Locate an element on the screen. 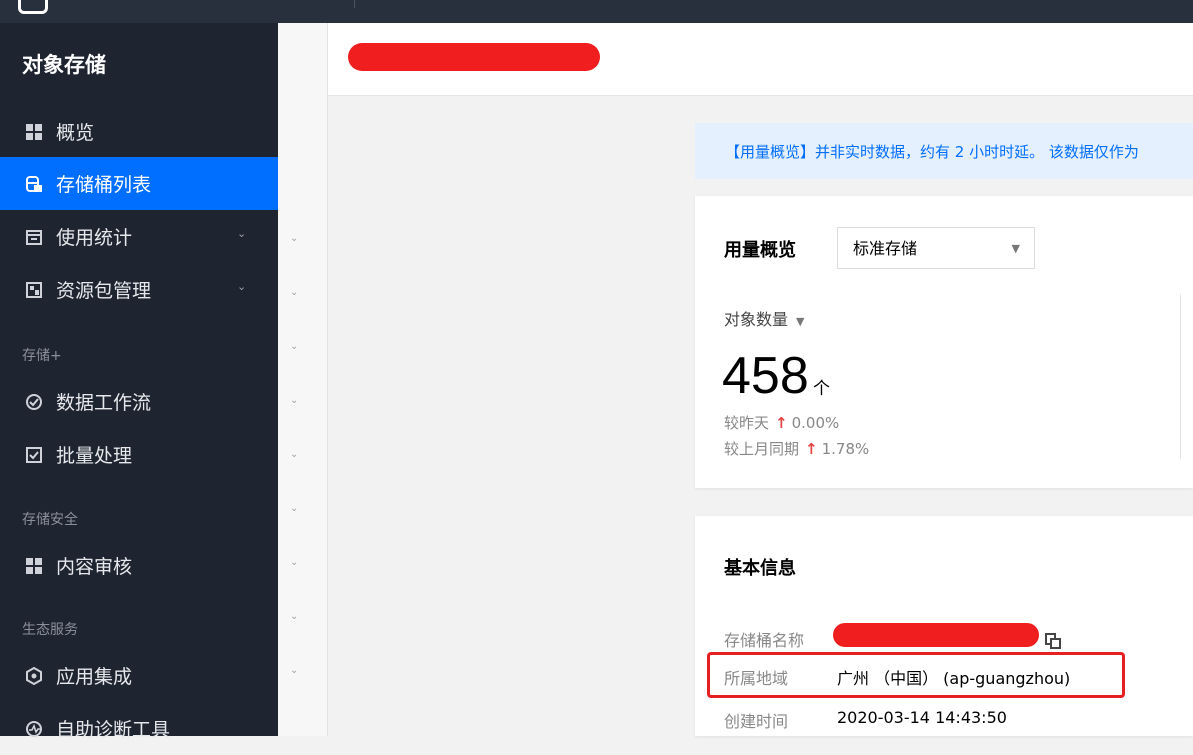 This screenshot has height=755, width=1193. sidebar-item-diagnose: 自助诊断工具 is located at coordinates (139, 728).